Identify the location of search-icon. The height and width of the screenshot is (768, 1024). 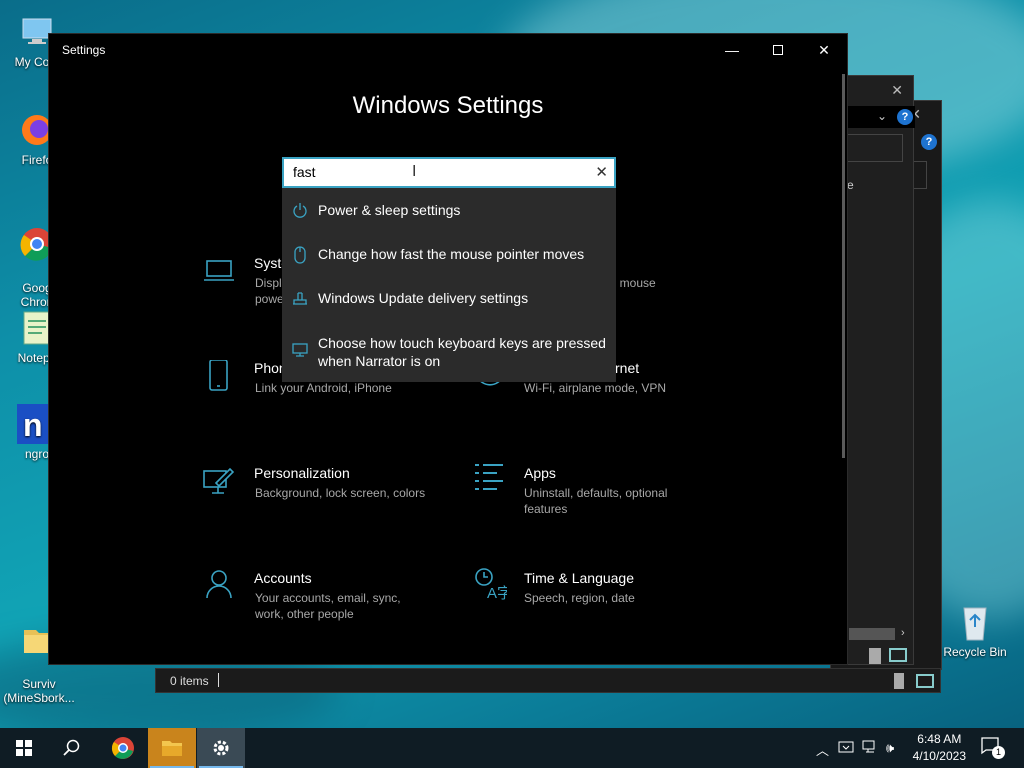
(71, 747).